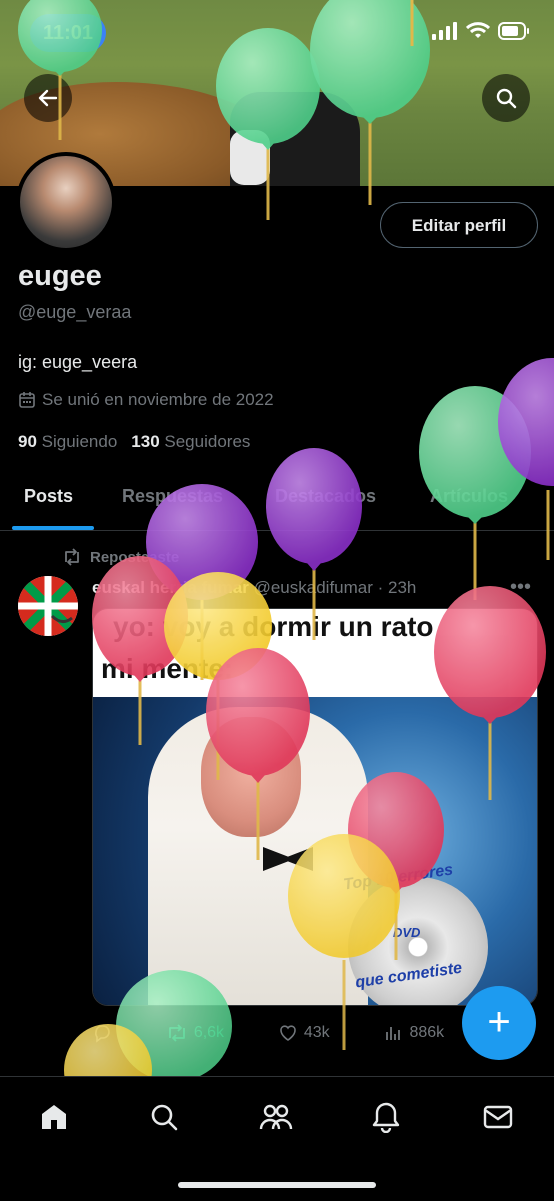 This screenshot has height=1201, width=554. I want to click on profile-tabs: Posts Respuestas Destacados Artículos, so click(277, 500).